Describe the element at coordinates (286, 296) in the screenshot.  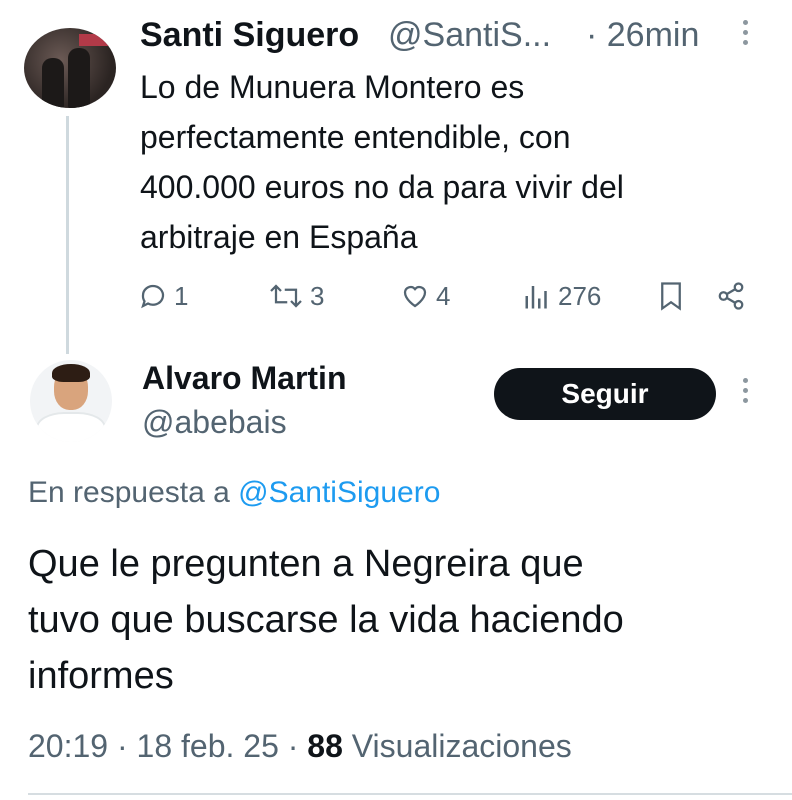
I see `retweet-icon` at that location.